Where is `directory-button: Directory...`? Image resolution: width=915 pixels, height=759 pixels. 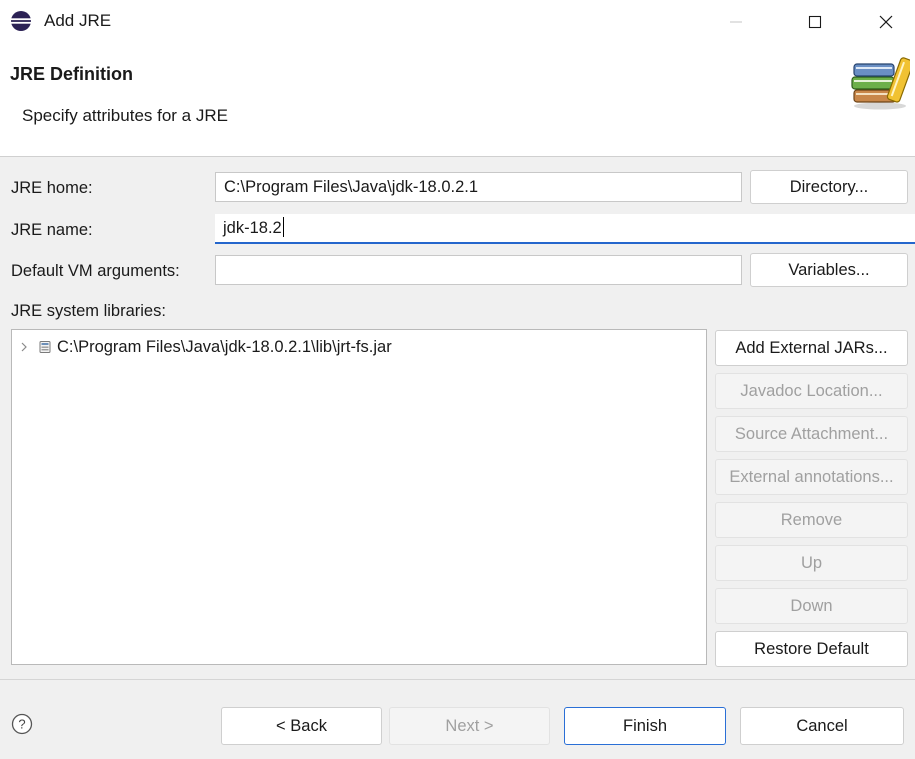 directory-button: Directory... is located at coordinates (829, 187).